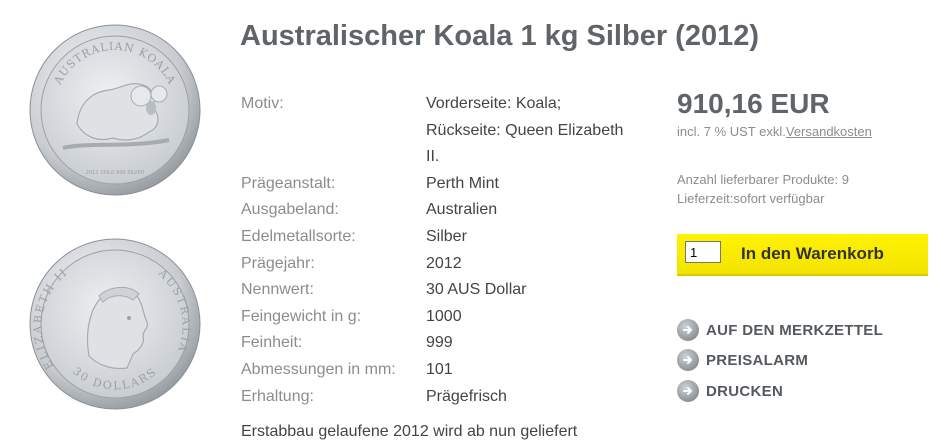 The height and width of the screenshot is (441, 937). What do you see at coordinates (298, 236) in the screenshot?
I see `spec-label: Edelmetallsorte:` at bounding box center [298, 236].